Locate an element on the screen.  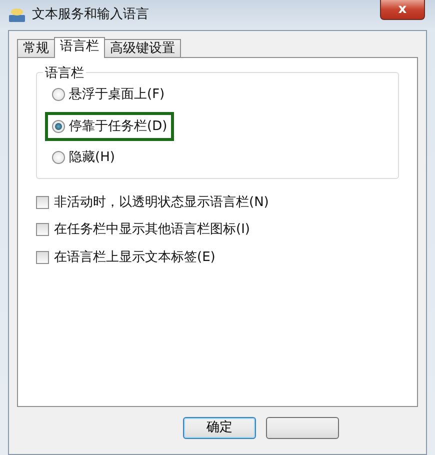
checkbox-label: 在语言栏上显示文本标签(E) is located at coordinates (135, 257).